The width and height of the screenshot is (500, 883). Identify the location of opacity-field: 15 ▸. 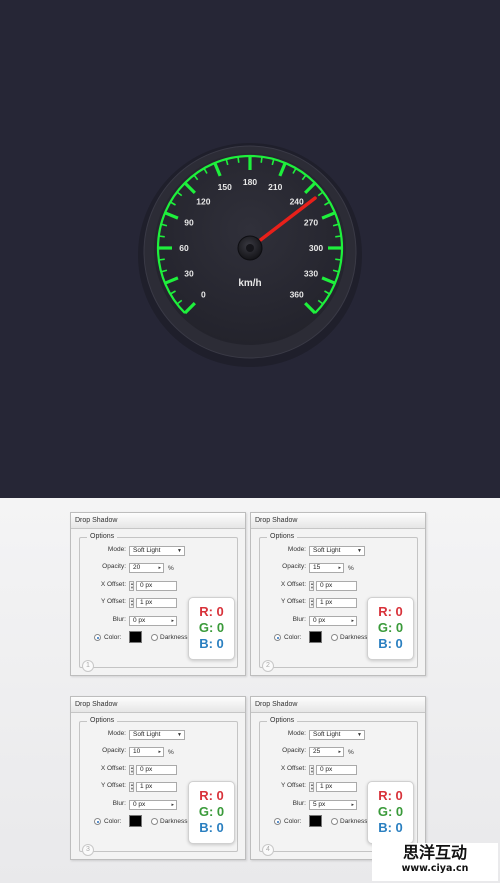
(326, 568).